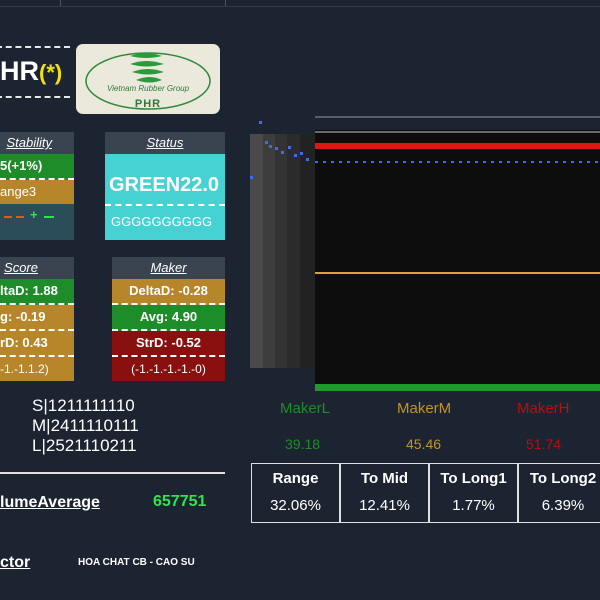 This screenshot has height=600, width=600. Describe the element at coordinates (563, 478) in the screenshot. I see `stat-to-long2-title: To Long2` at that location.